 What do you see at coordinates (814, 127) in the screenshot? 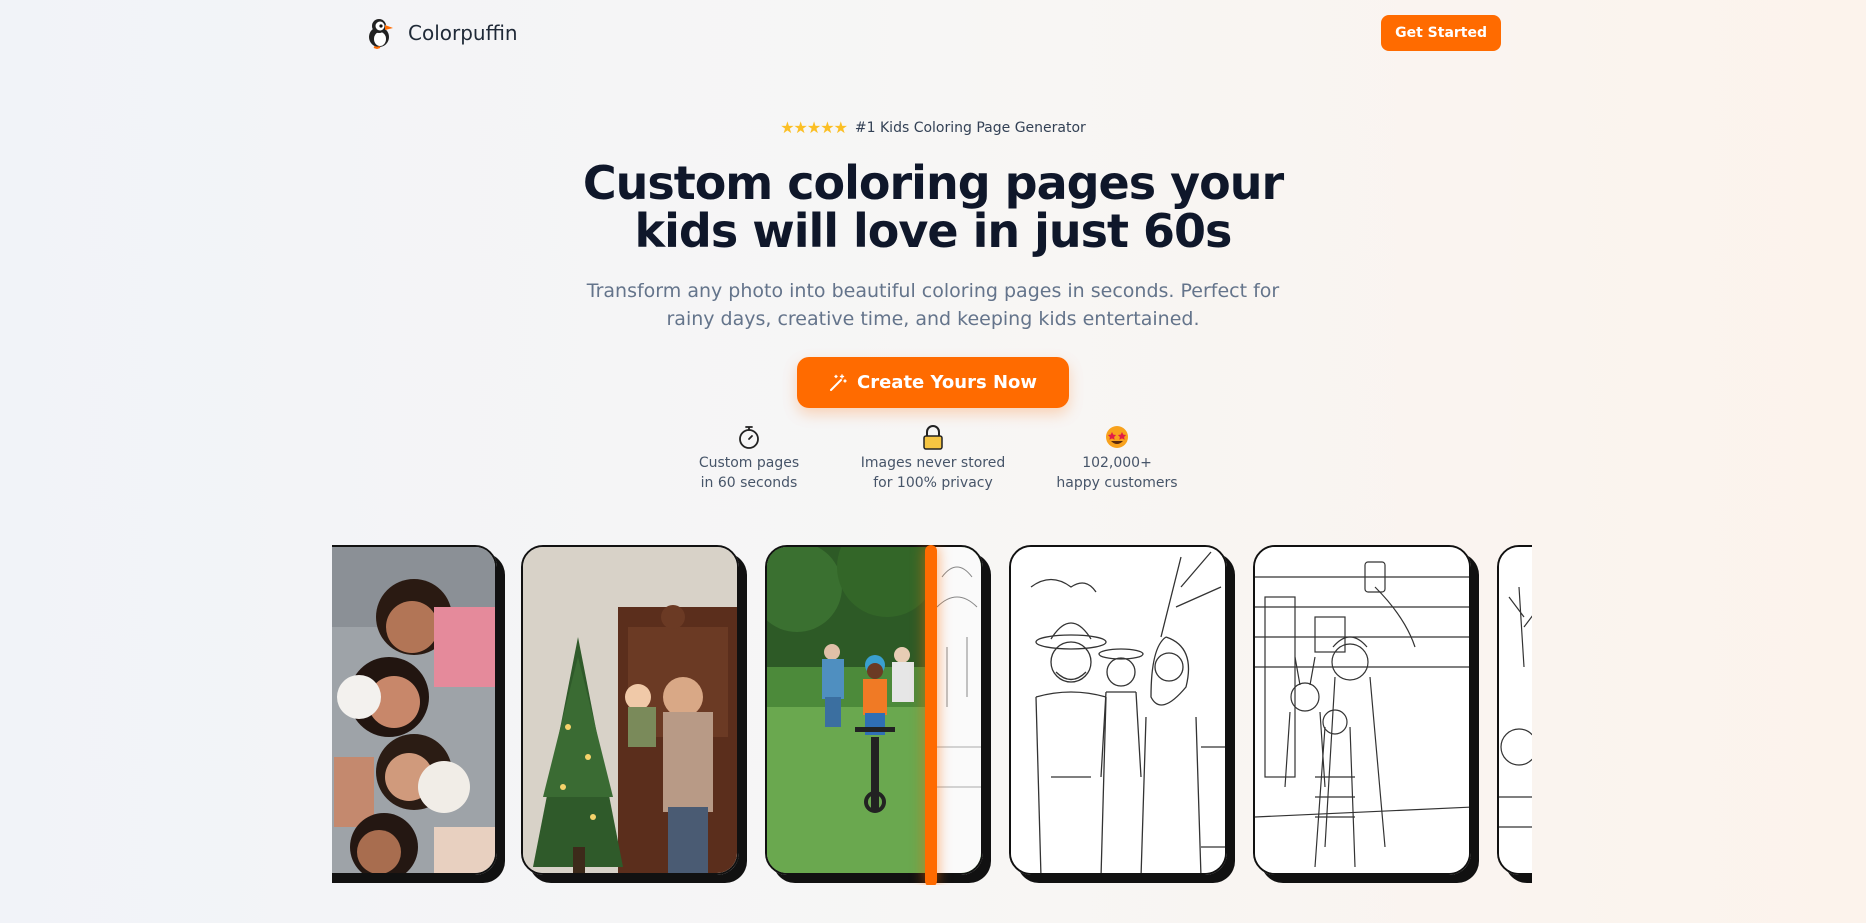
I see `five-star-rating-icon: ★★★★★` at bounding box center [814, 127].